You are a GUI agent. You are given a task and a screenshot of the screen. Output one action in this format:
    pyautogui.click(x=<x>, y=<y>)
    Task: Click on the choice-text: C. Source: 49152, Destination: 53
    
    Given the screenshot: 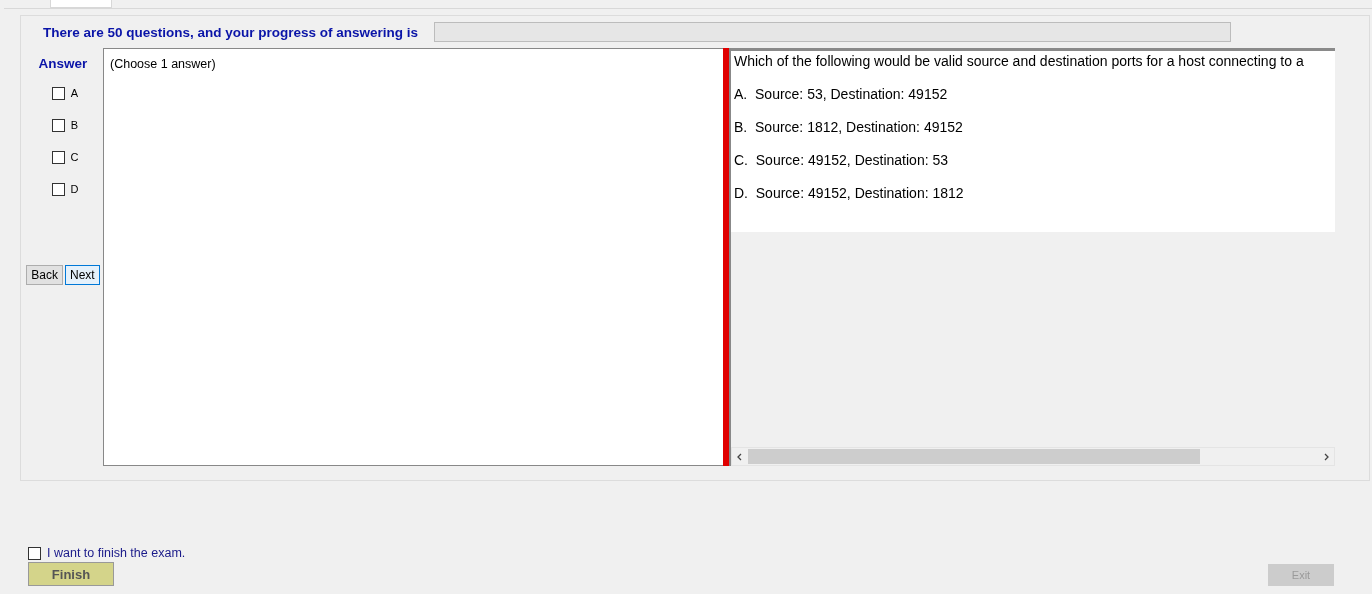 What is the action you would take?
    pyautogui.click(x=842, y=160)
    